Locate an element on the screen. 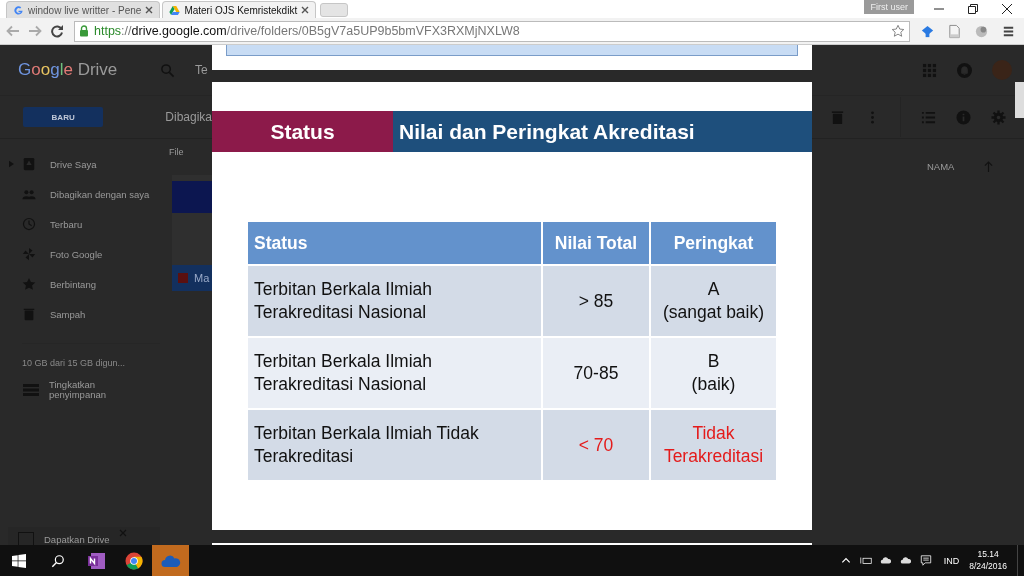 This screenshot has height=576, width=1024. clock-icon is located at coordinates (29, 224).